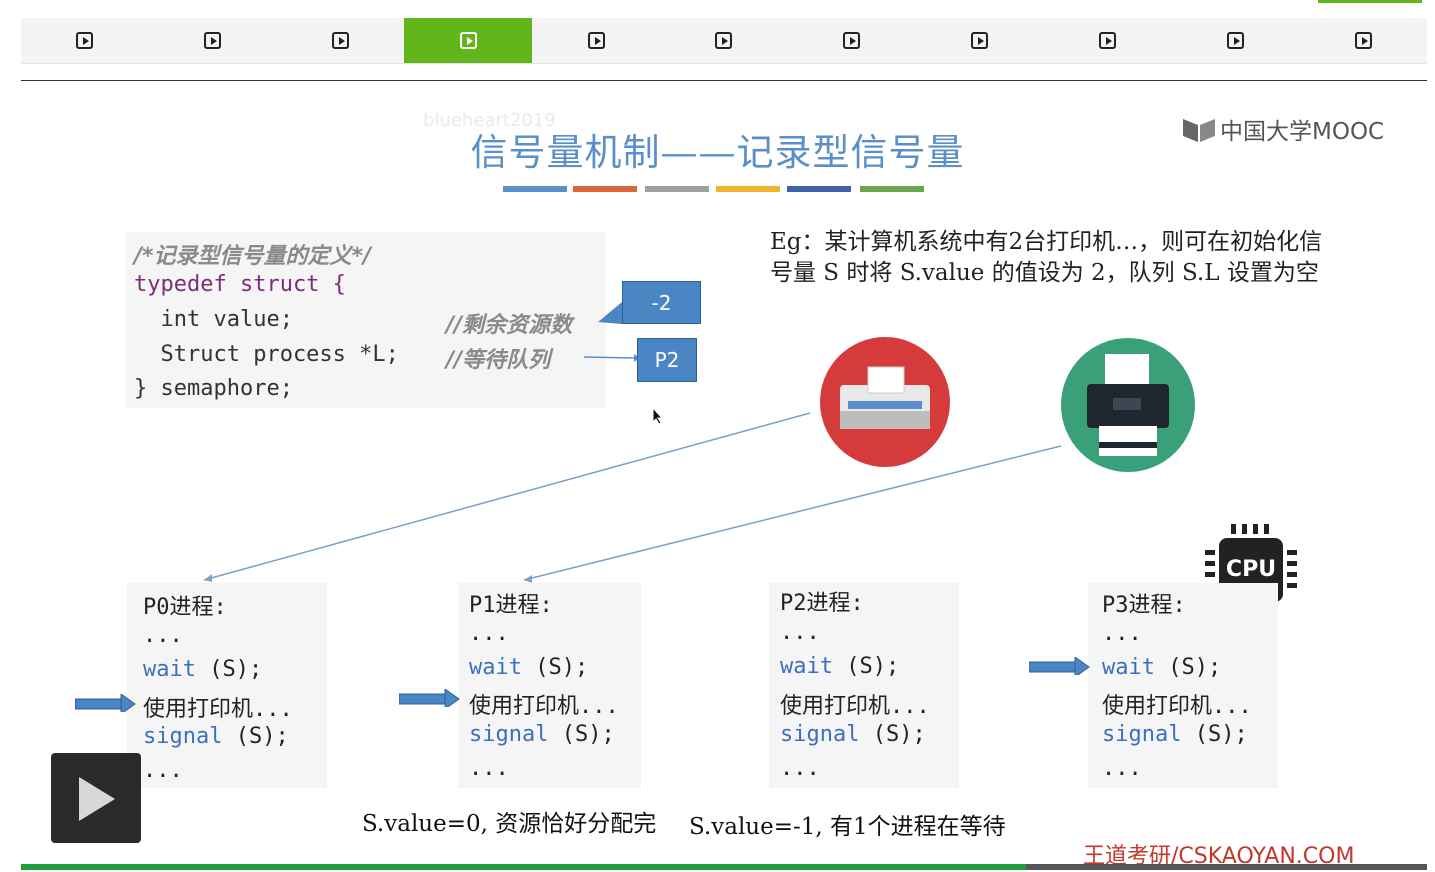  I want to click on process-name: P1进程:, so click(511, 605).